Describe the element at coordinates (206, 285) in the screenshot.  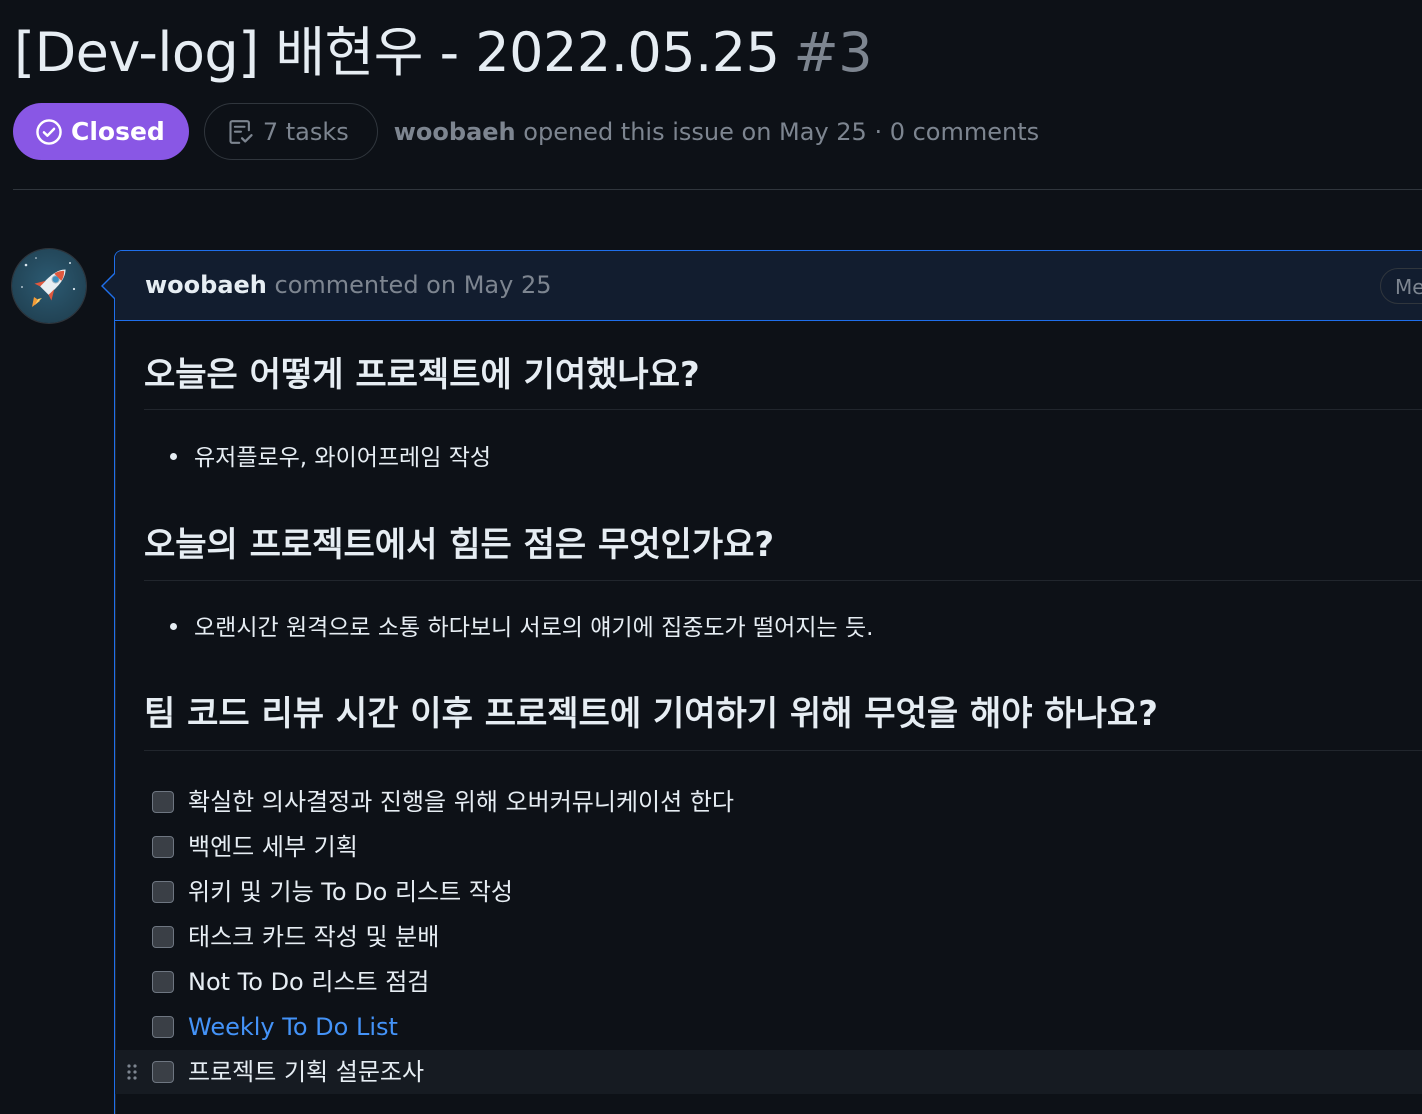
I see `comment-author-link: woobaeh` at that location.